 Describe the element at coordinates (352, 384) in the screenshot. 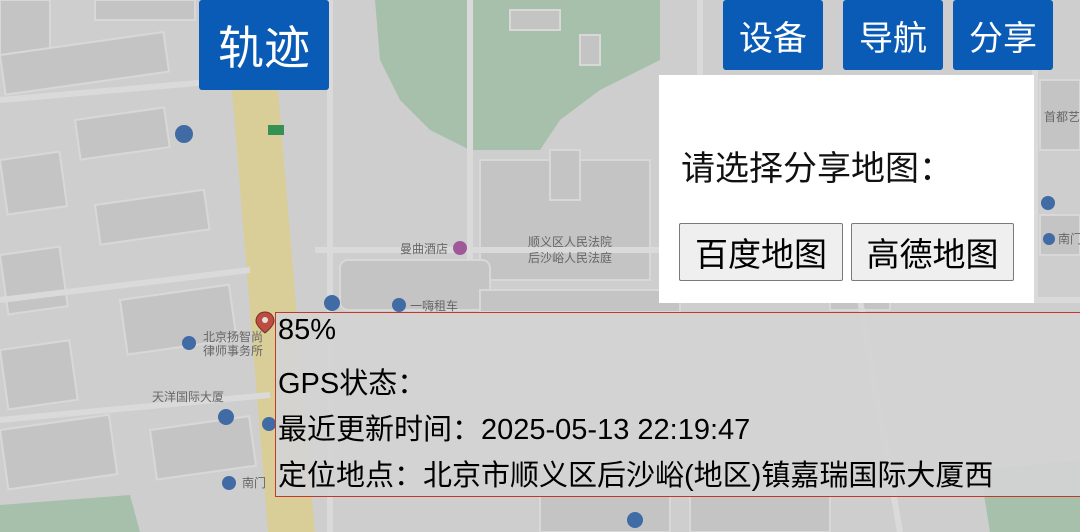

I see `gps-status: GPS状态：` at that location.